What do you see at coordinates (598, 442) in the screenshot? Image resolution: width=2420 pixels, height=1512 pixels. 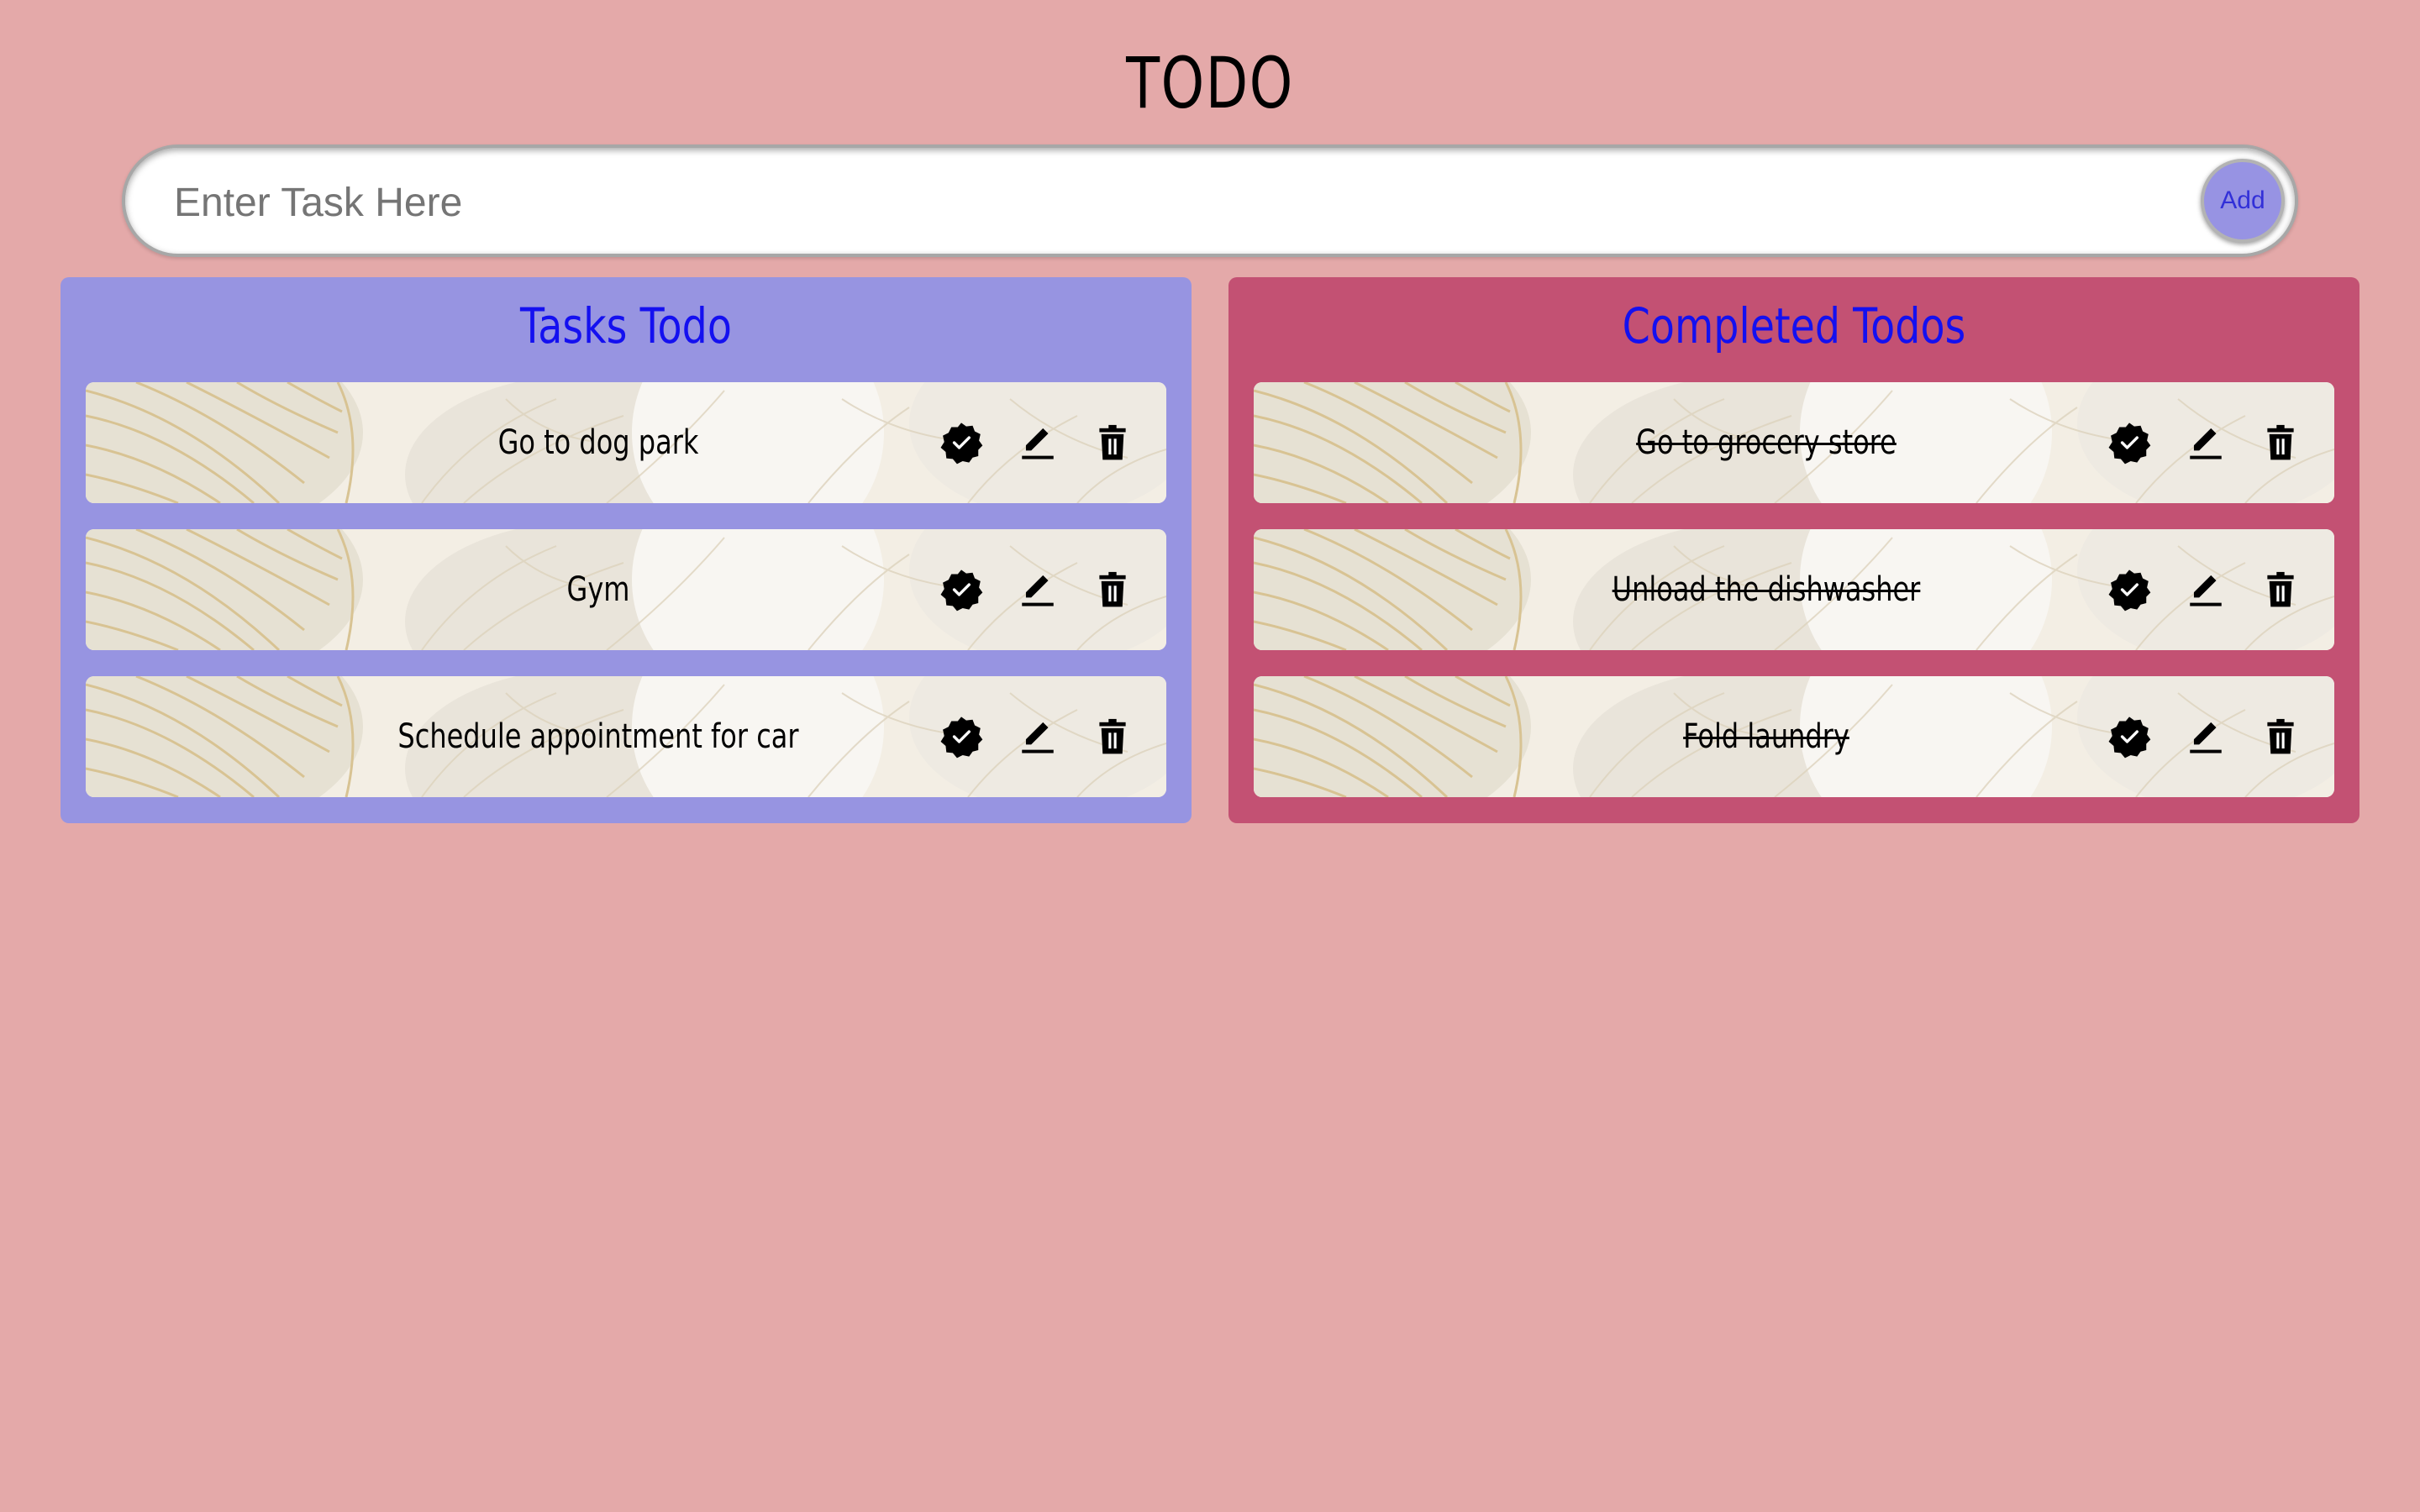 I see `todo-item-text: Go to dog park` at bounding box center [598, 442].